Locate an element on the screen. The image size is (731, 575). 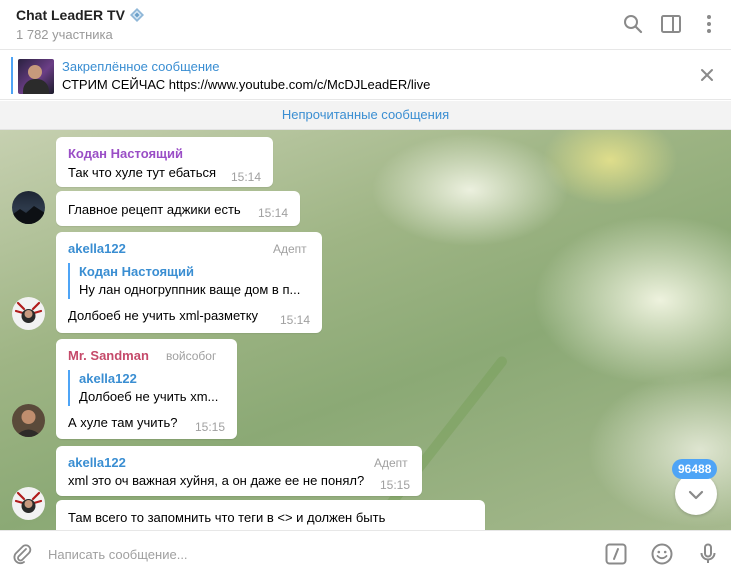
search-icon is located at coordinates (633, 24).